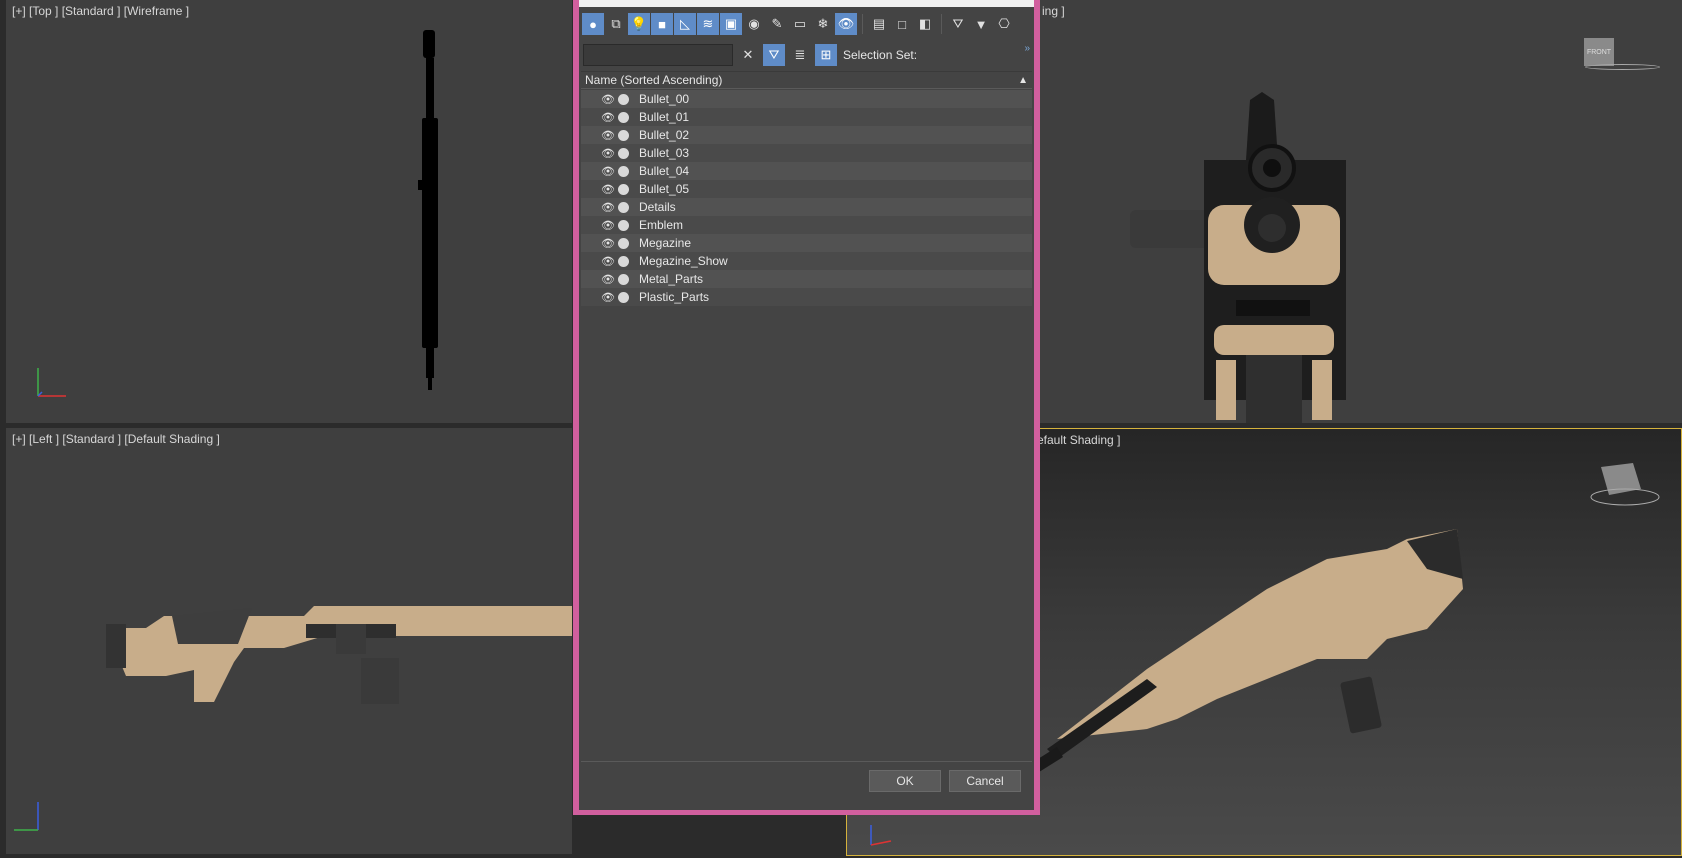 This screenshot has width=1682, height=858. Describe the element at coordinates (774, 55) in the screenshot. I see `filter-toggle-icon: ⛛` at that location.